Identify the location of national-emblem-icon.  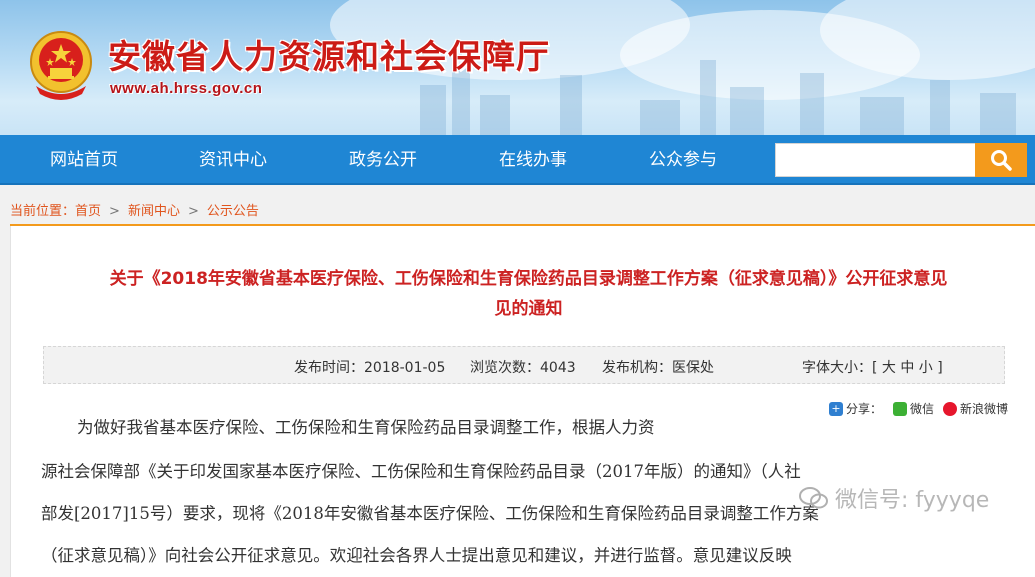
(61, 65).